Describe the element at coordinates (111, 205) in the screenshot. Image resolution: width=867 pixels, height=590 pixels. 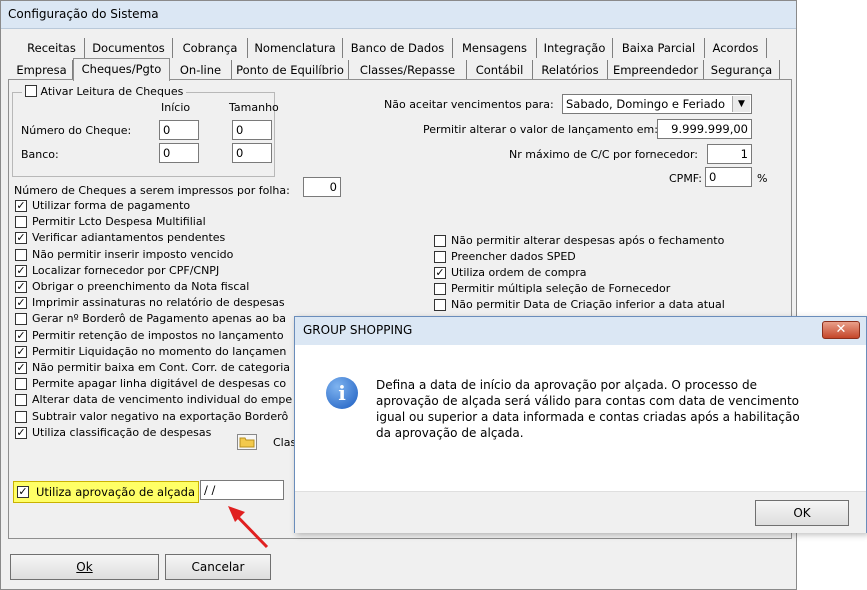
I see `option-label: Utilizar forma de pagamento` at that location.